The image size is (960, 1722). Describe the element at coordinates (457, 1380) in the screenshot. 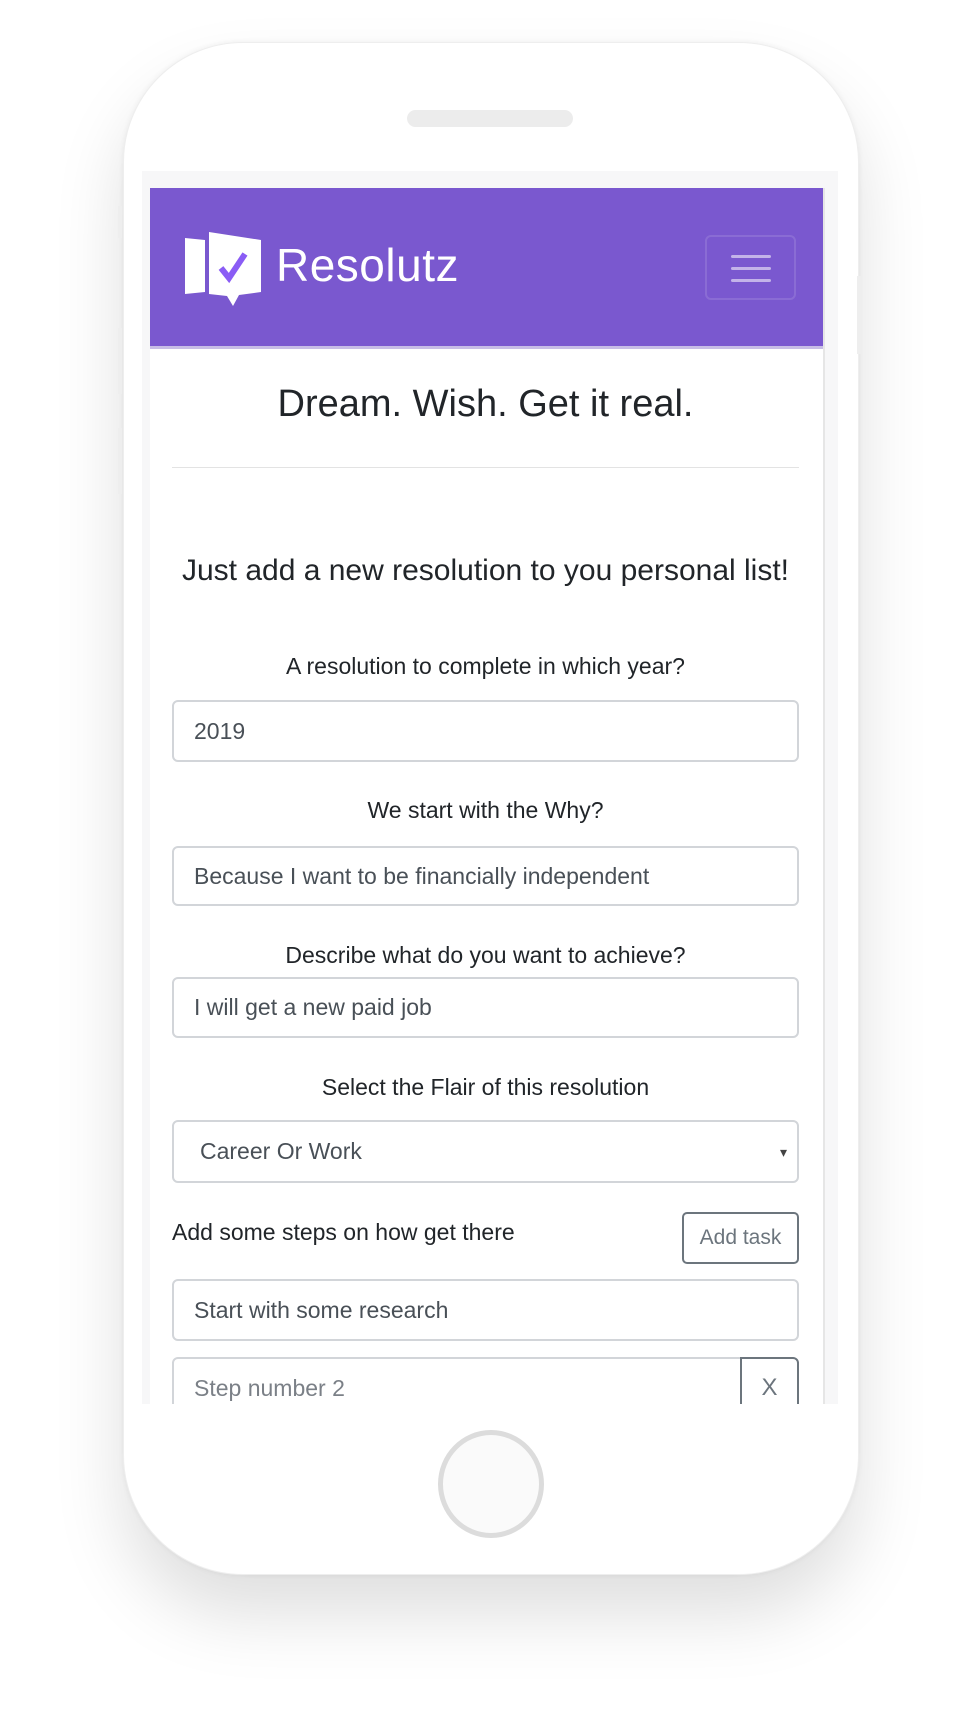

I see `step-input-2: Step number 2` at that location.